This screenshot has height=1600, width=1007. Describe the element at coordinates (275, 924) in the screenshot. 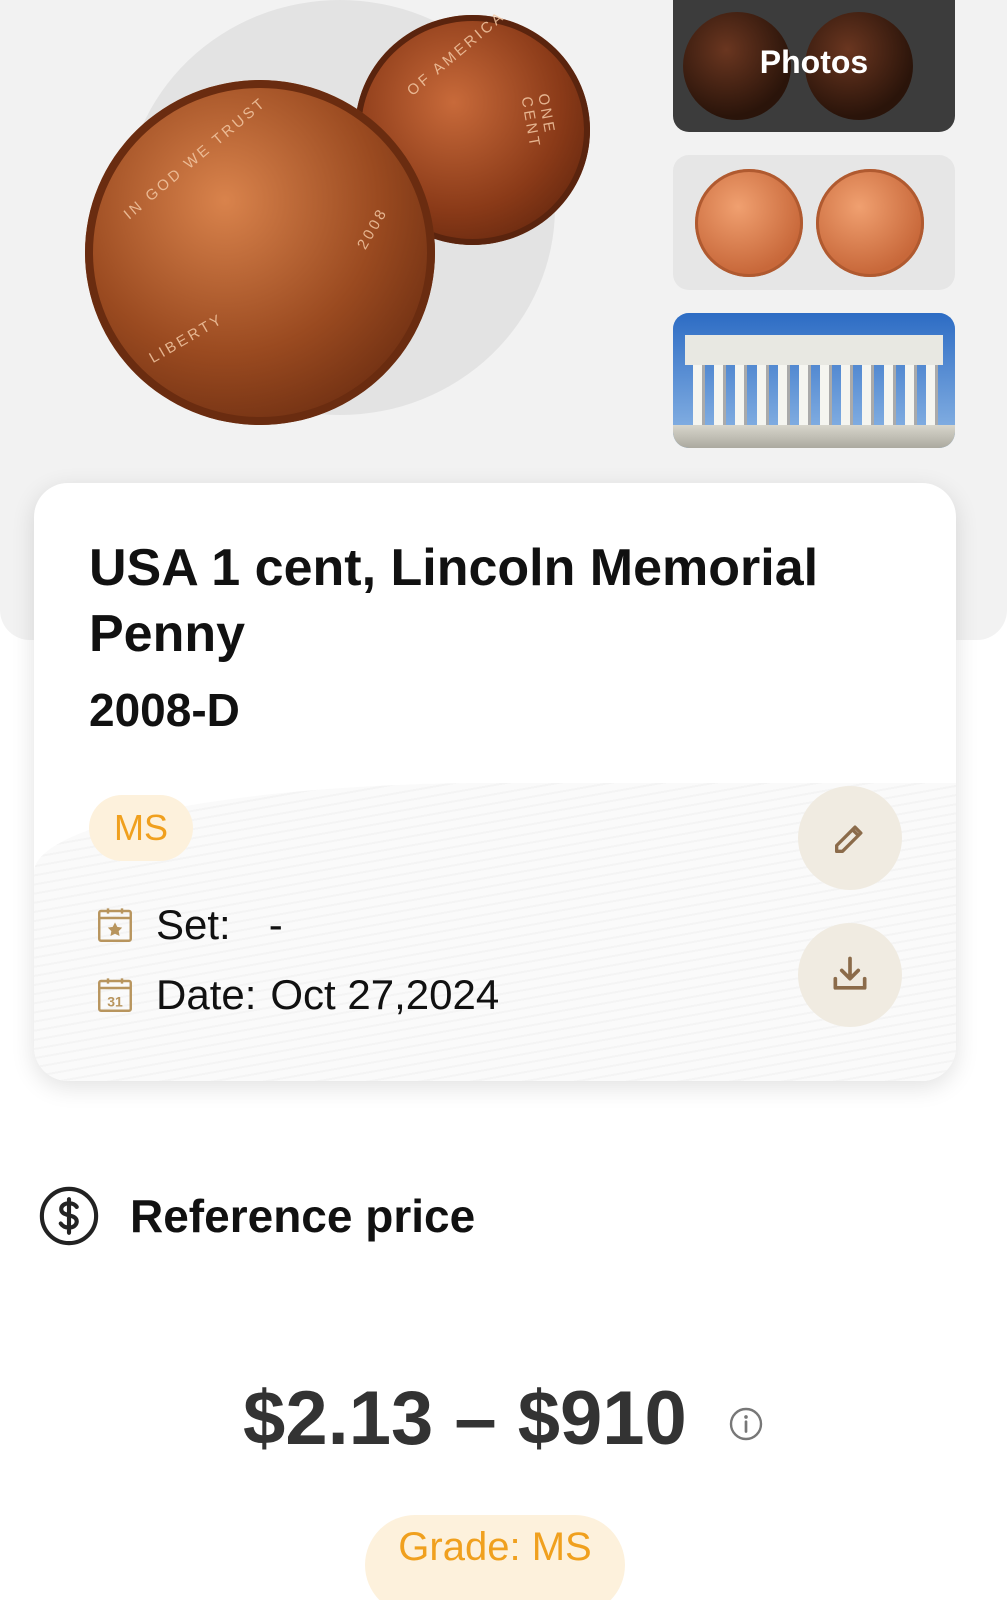

I see `set-value: -` at that location.